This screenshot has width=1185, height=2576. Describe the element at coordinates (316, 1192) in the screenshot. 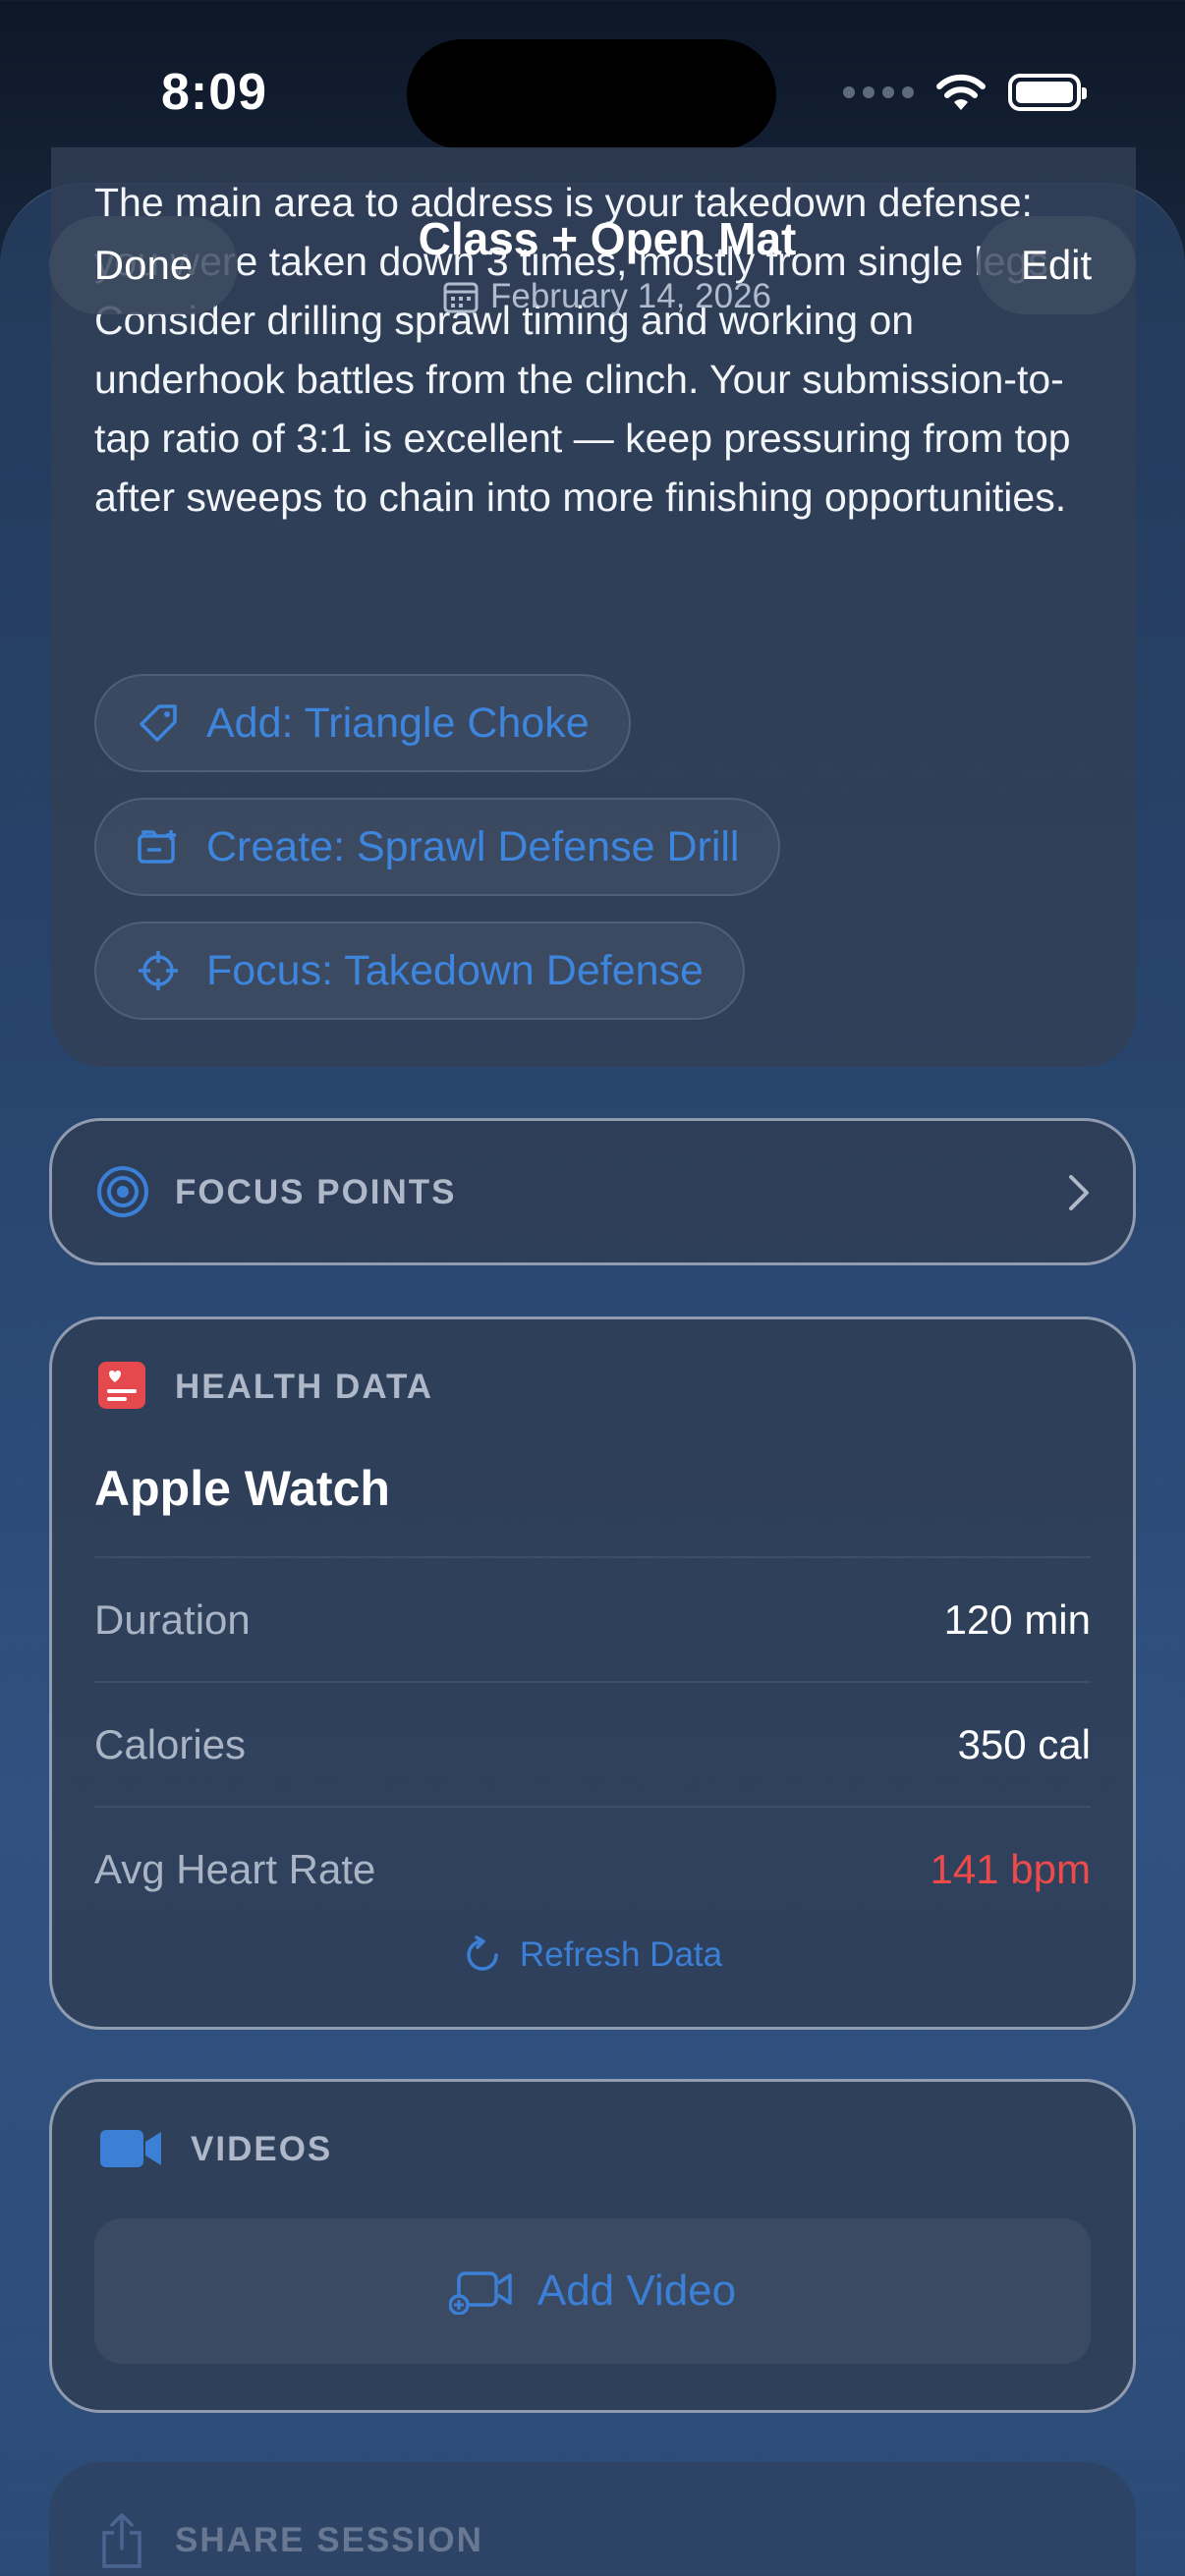

I see `focus-points-label: FOCUS POINTS` at that location.